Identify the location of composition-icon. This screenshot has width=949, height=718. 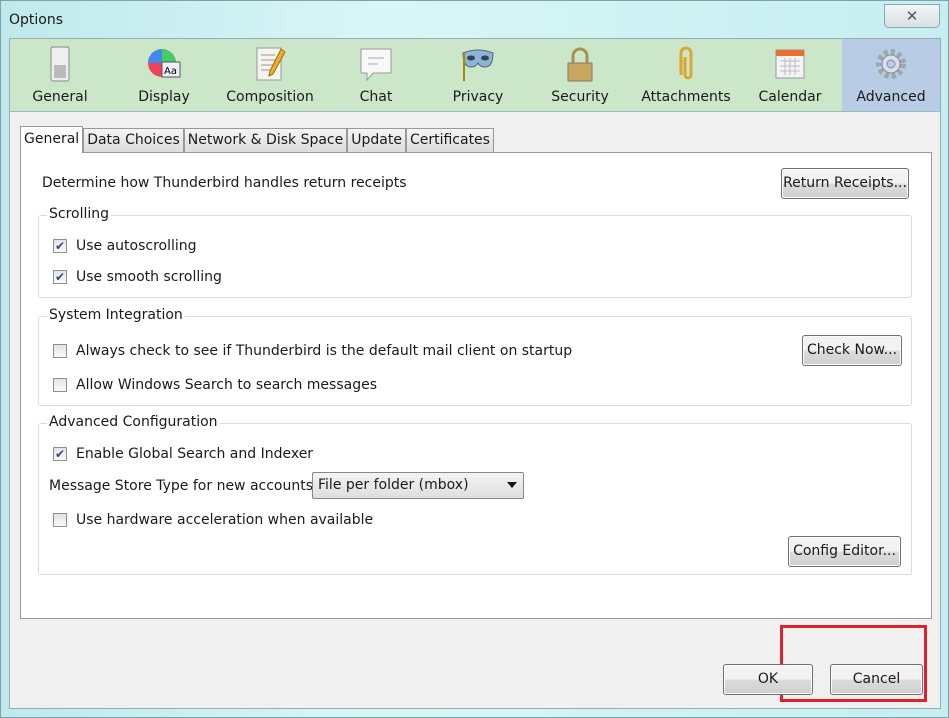
(271, 64).